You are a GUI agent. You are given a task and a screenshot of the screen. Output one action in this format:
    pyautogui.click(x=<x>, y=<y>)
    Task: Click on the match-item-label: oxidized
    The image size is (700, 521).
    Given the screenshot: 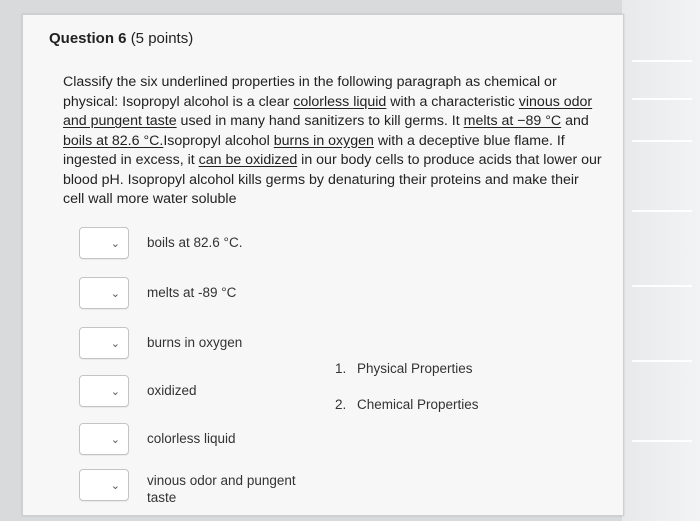 What is the action you would take?
    pyautogui.click(x=172, y=390)
    